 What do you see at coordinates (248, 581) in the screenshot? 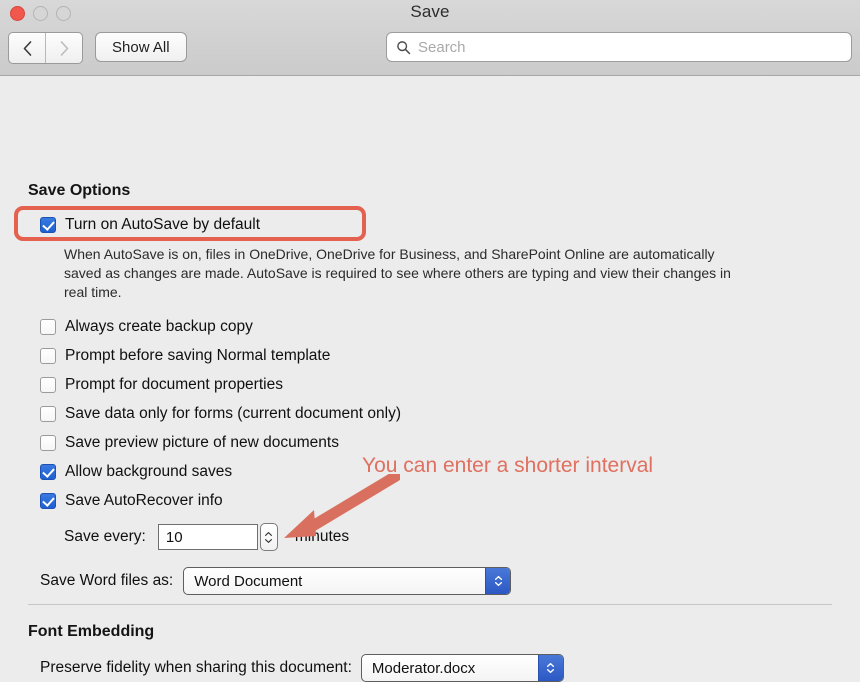
I see `save-word-files-as-value: Word Document` at bounding box center [248, 581].